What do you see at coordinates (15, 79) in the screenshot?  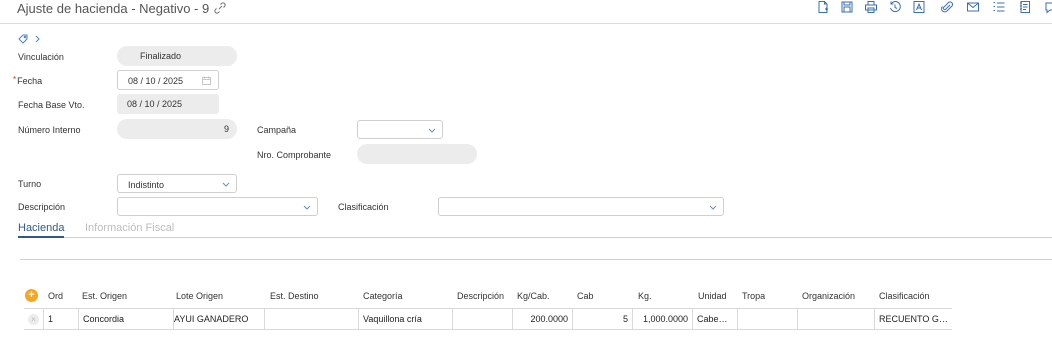 I see `required-mark: *` at bounding box center [15, 79].